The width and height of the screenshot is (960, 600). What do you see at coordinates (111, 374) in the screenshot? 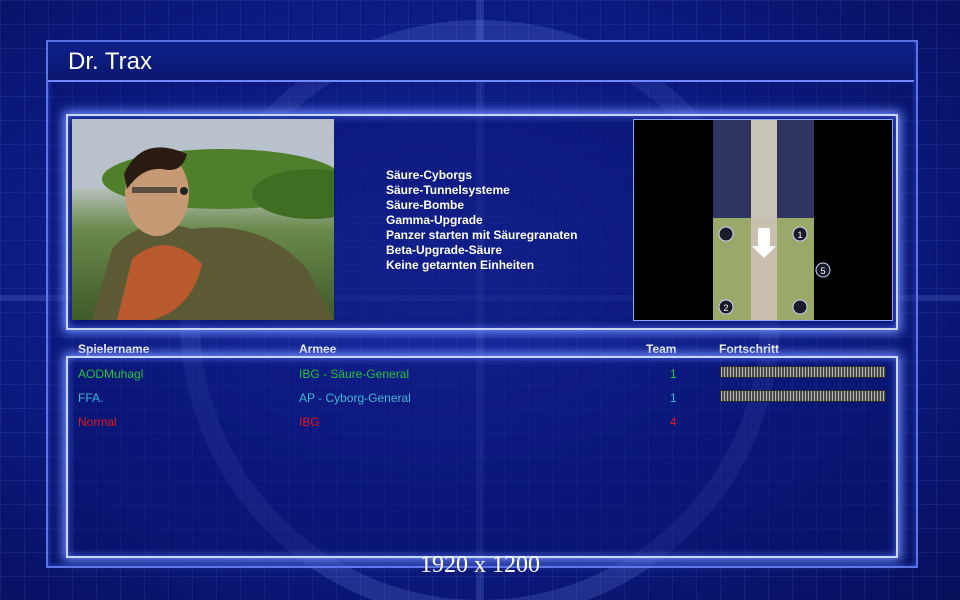
I see `table-row-player-name: AODMuhagl` at bounding box center [111, 374].